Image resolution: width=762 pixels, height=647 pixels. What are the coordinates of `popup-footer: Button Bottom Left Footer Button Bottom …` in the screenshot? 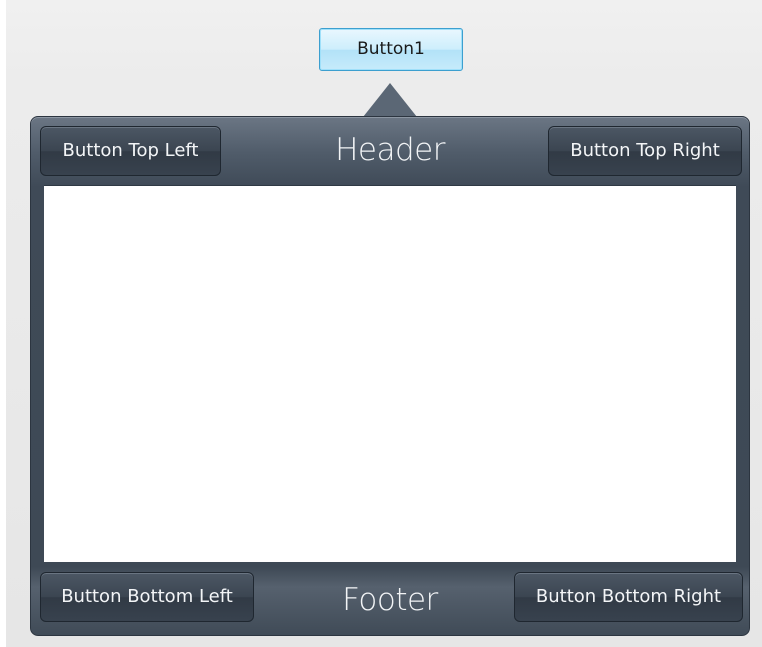 It's located at (390, 599).